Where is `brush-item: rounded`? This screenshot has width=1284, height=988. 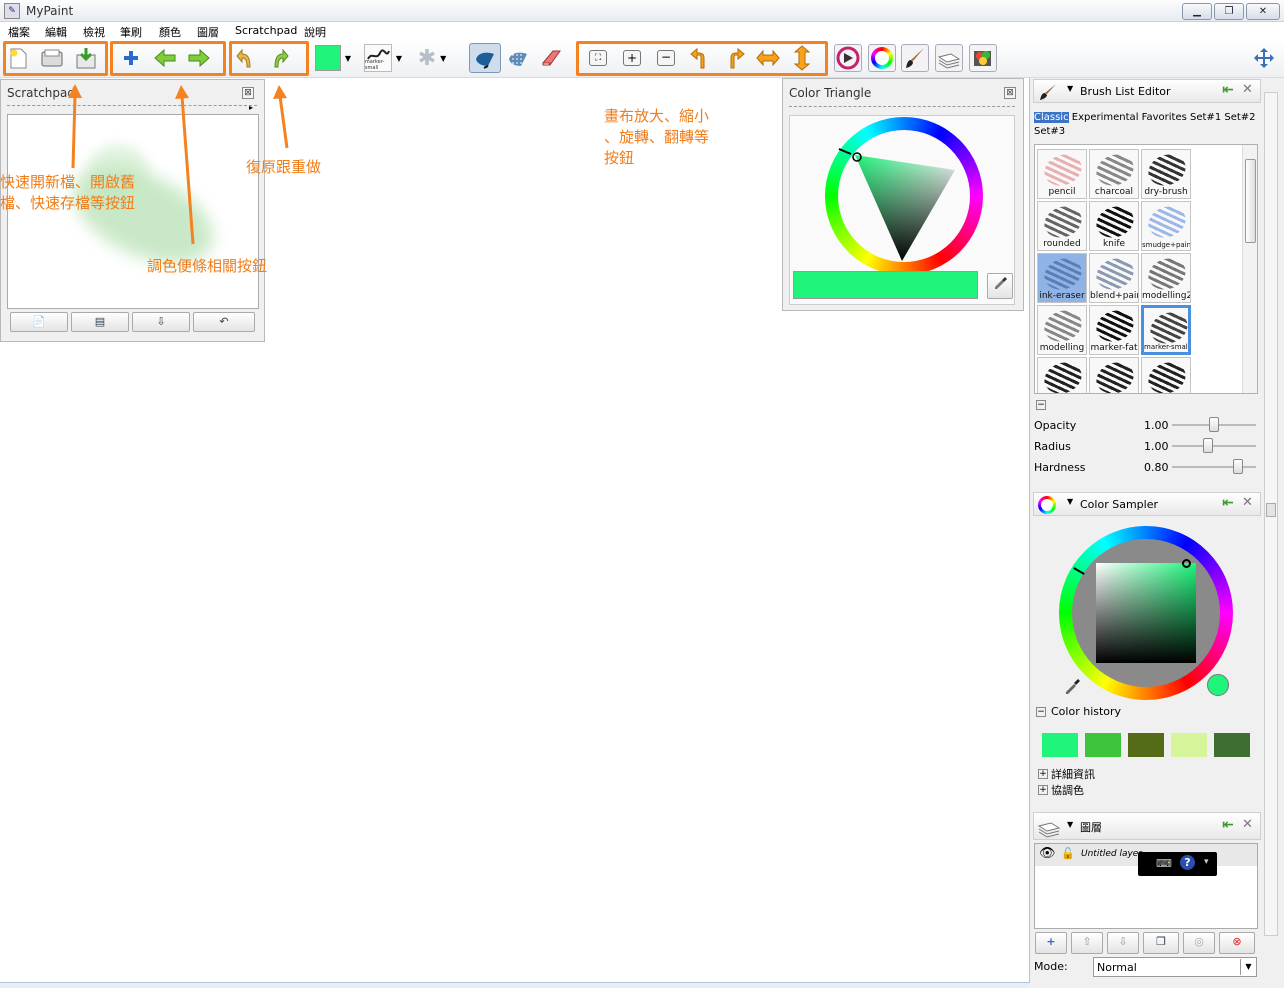 brush-item: rounded is located at coordinates (1062, 226).